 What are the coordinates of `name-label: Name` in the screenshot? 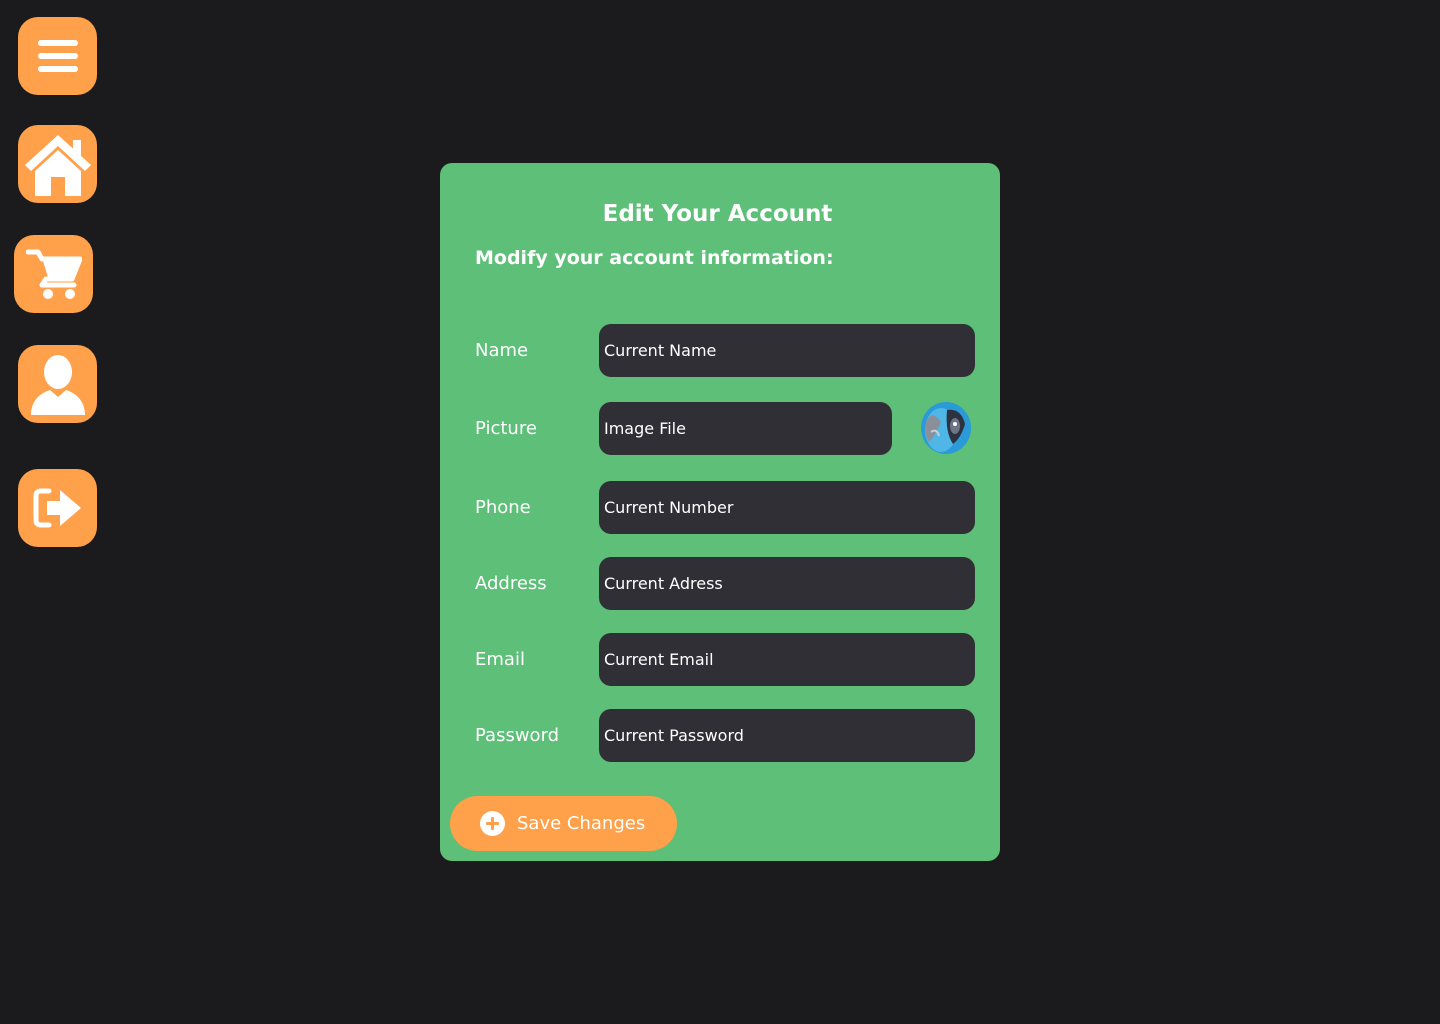 It's located at (502, 350).